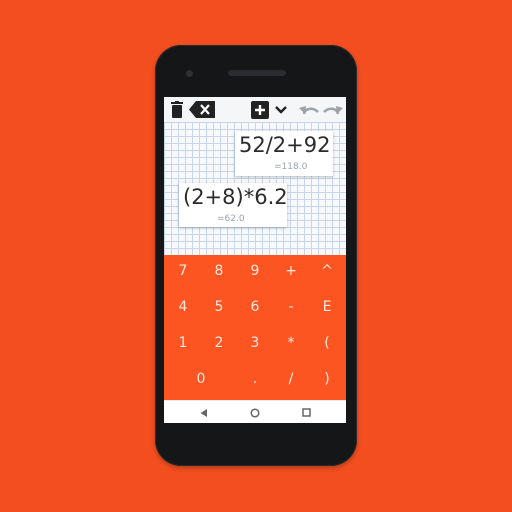 The image size is (512, 512). Describe the element at coordinates (327, 271) in the screenshot. I see `key-power: ^` at that location.